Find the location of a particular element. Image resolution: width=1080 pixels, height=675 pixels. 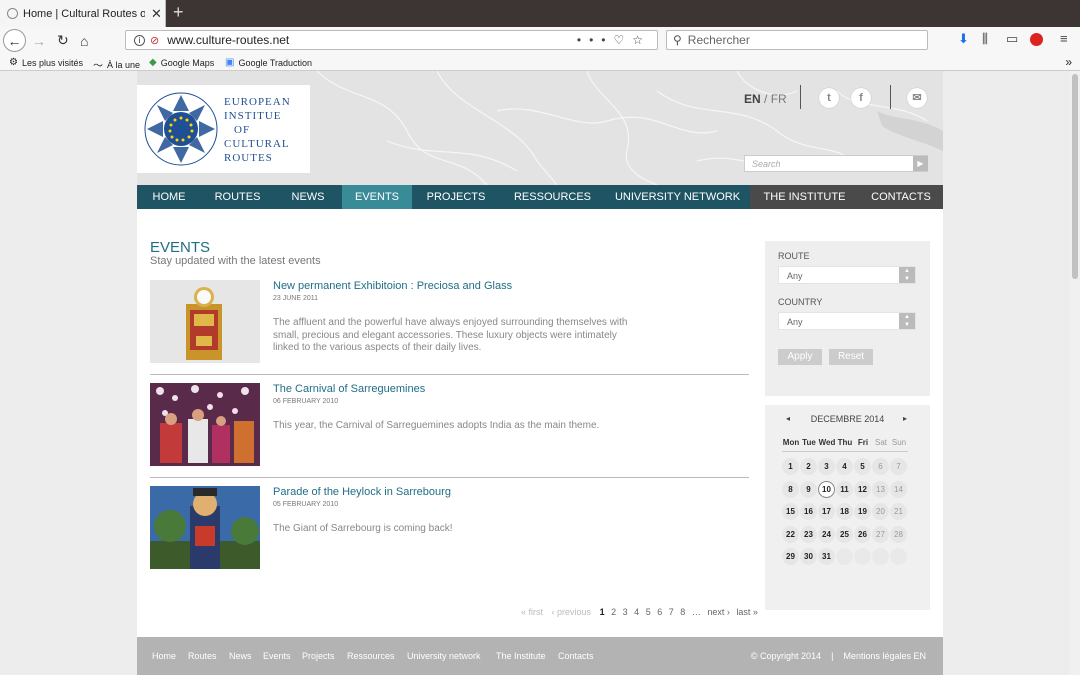

calendar-day: 16 is located at coordinates (808, 511).